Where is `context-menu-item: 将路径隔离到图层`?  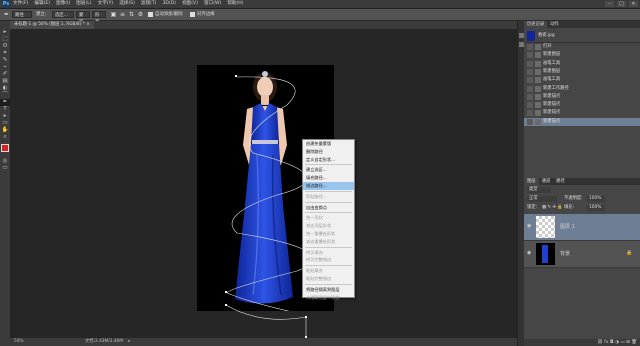 context-menu-item: 将路径隔离到图层 is located at coordinates (328, 290).